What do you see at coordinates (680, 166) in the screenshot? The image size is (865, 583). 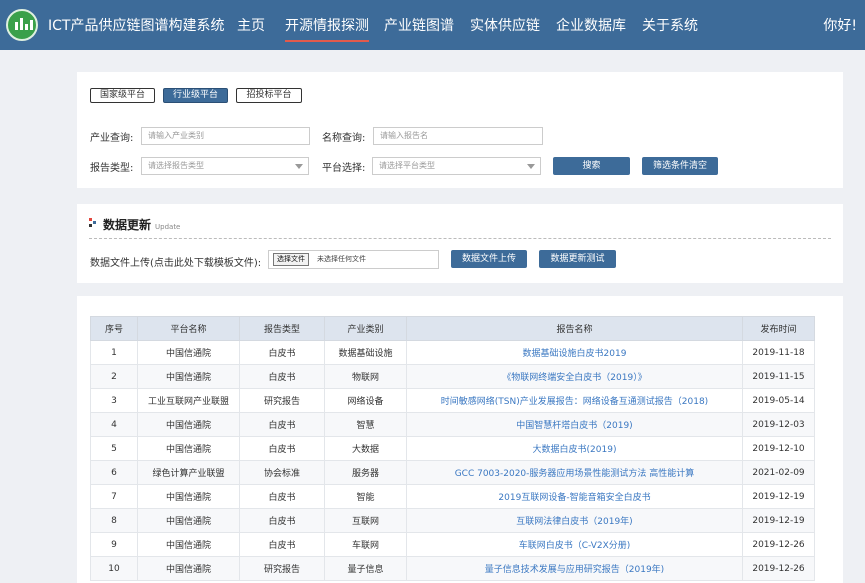 I see `clear-filters-button: 筛选条件清空` at bounding box center [680, 166].